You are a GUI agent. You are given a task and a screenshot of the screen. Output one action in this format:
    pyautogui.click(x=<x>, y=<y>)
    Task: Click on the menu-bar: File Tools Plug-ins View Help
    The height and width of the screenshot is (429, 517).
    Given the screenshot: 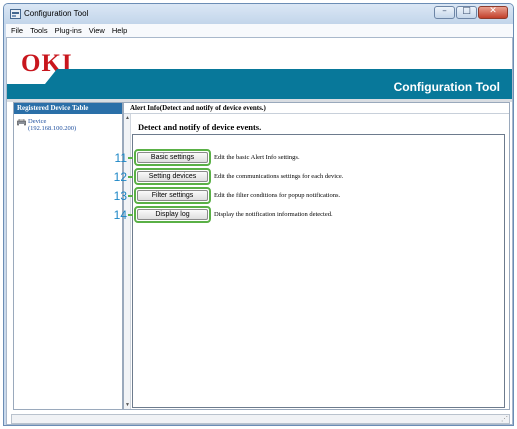 What is the action you would take?
    pyautogui.click(x=259, y=30)
    